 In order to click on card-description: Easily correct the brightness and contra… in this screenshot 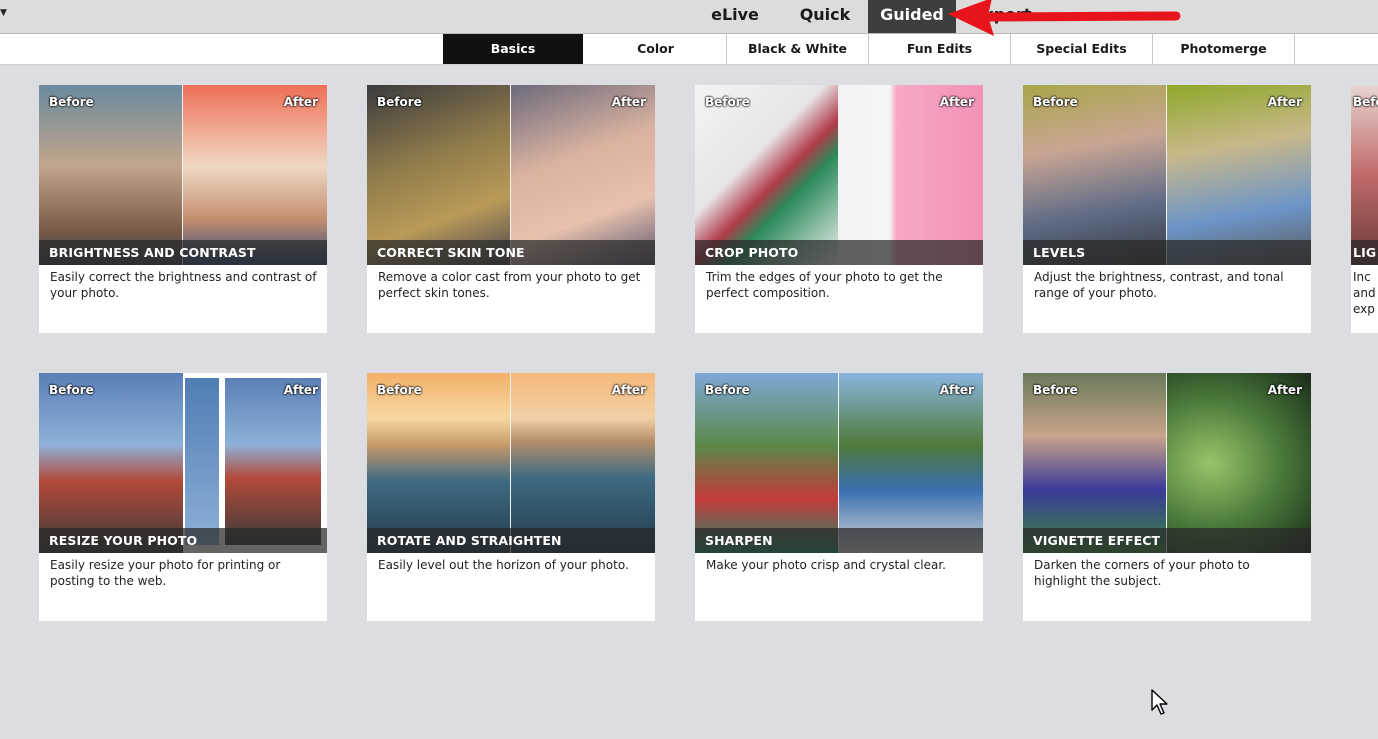, I will do `click(183, 285)`.